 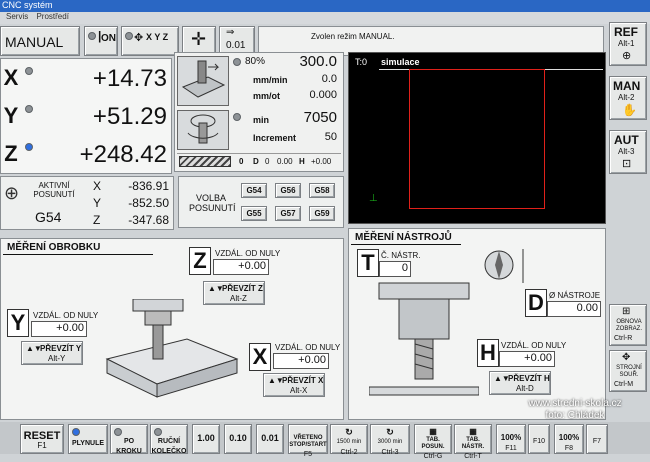 I want to click on tool-table-hint: Ctrl-T, so click(x=473, y=456).